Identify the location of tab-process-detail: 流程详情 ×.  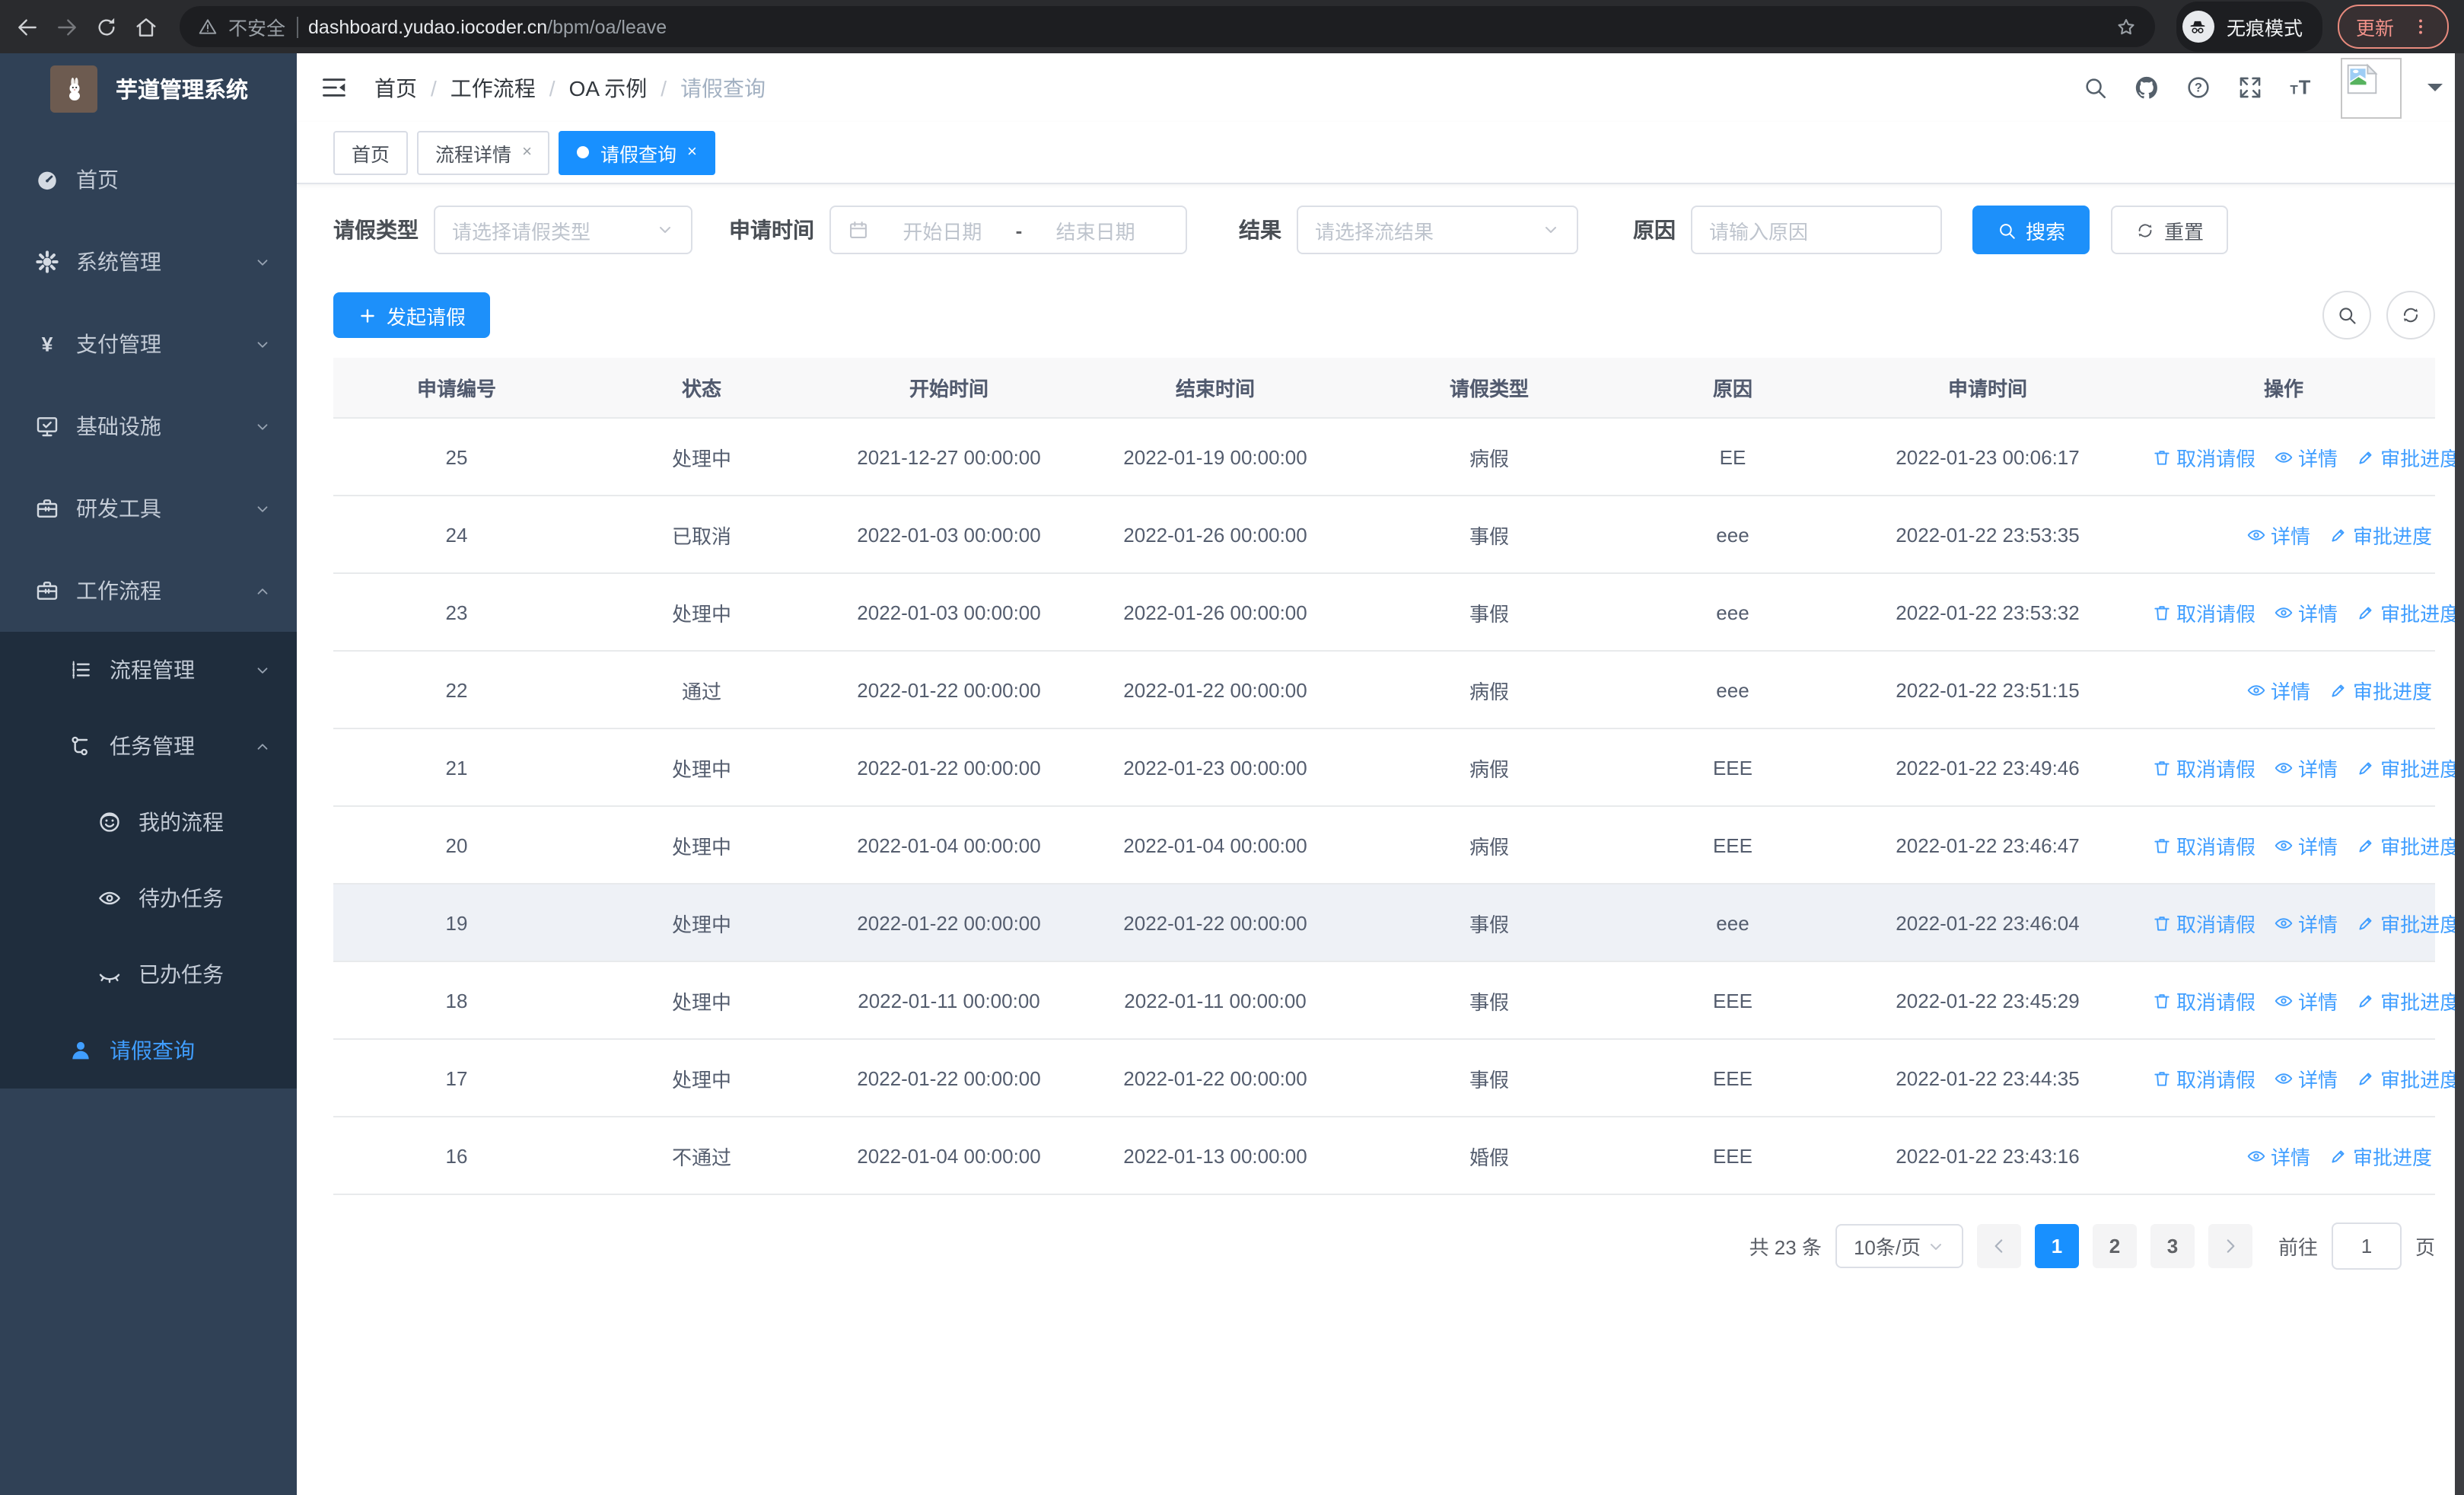
(483, 152).